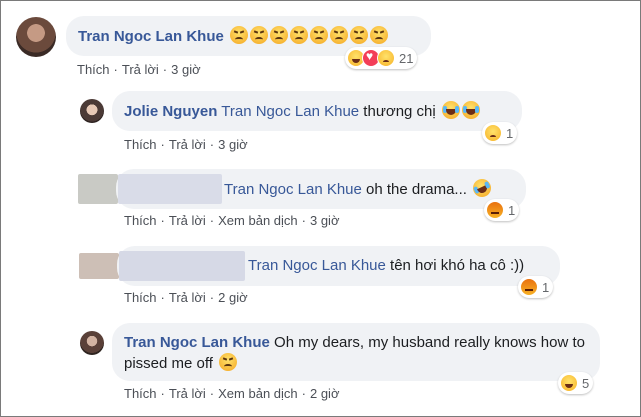  Describe the element at coordinates (482, 188) in the screenshot. I see `rofl-emoji-icon` at that location.